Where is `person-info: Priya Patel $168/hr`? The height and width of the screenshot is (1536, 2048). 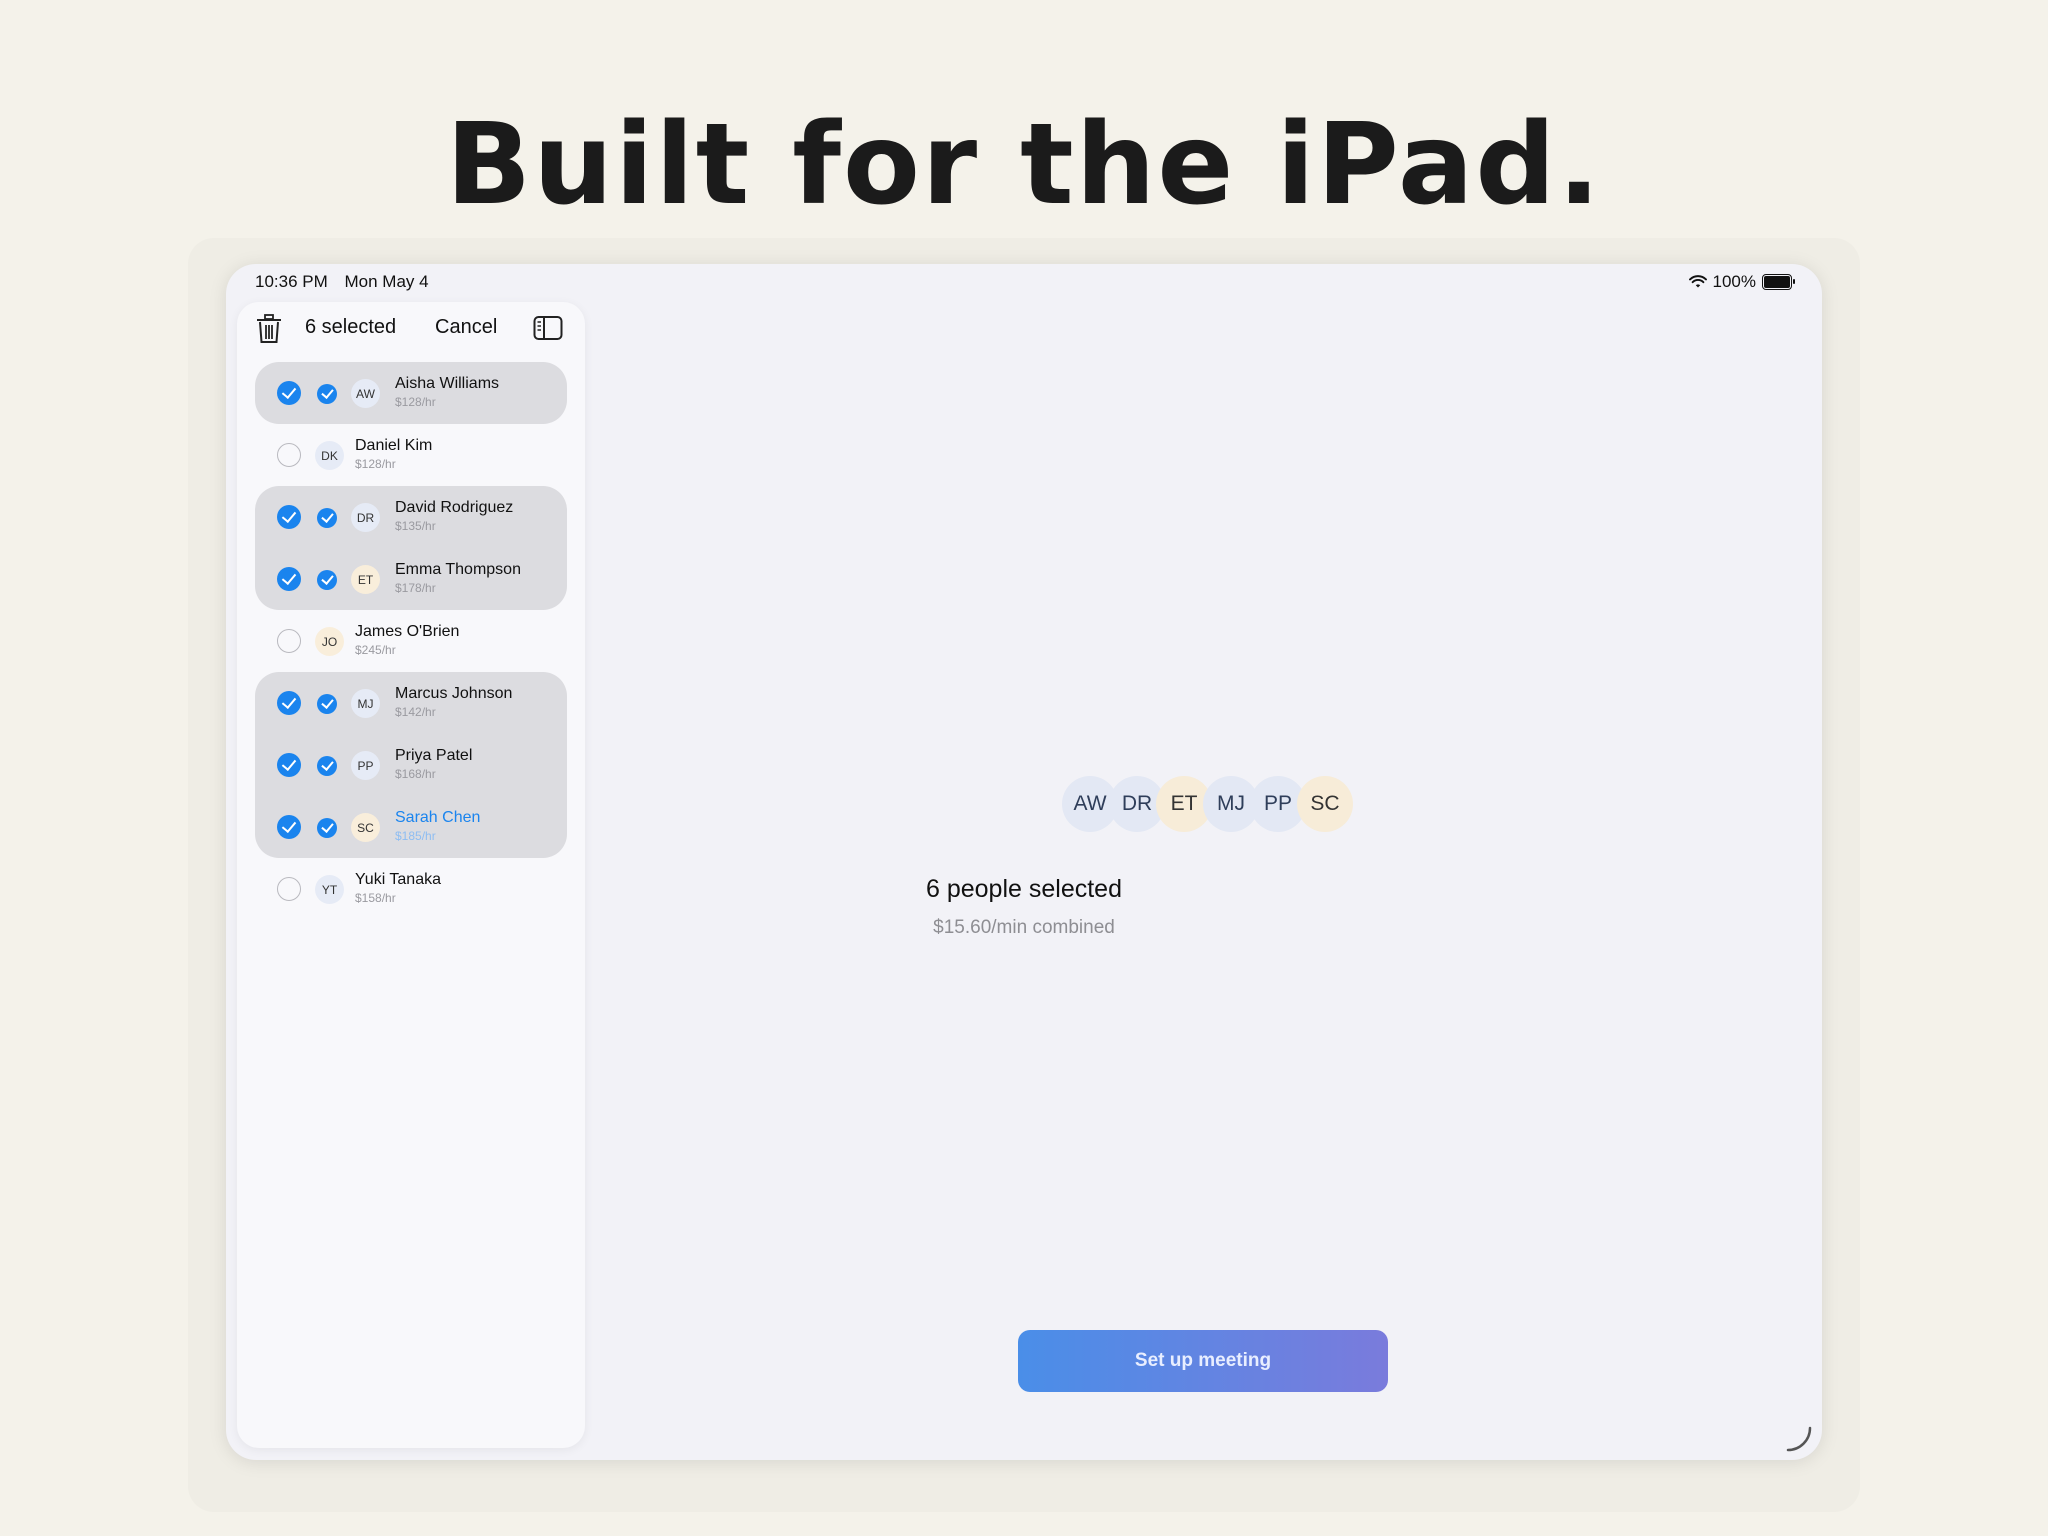 person-info: Priya Patel $168/hr is located at coordinates (433, 764).